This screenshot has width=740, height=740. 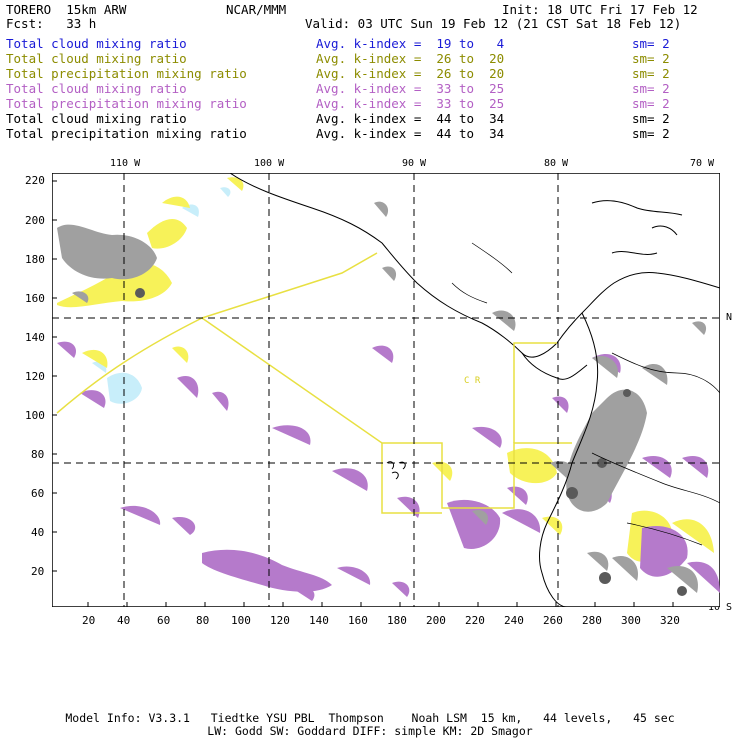 What do you see at coordinates (89, 620) in the screenshot?
I see `bottom-tick-label: 20` at bounding box center [89, 620].